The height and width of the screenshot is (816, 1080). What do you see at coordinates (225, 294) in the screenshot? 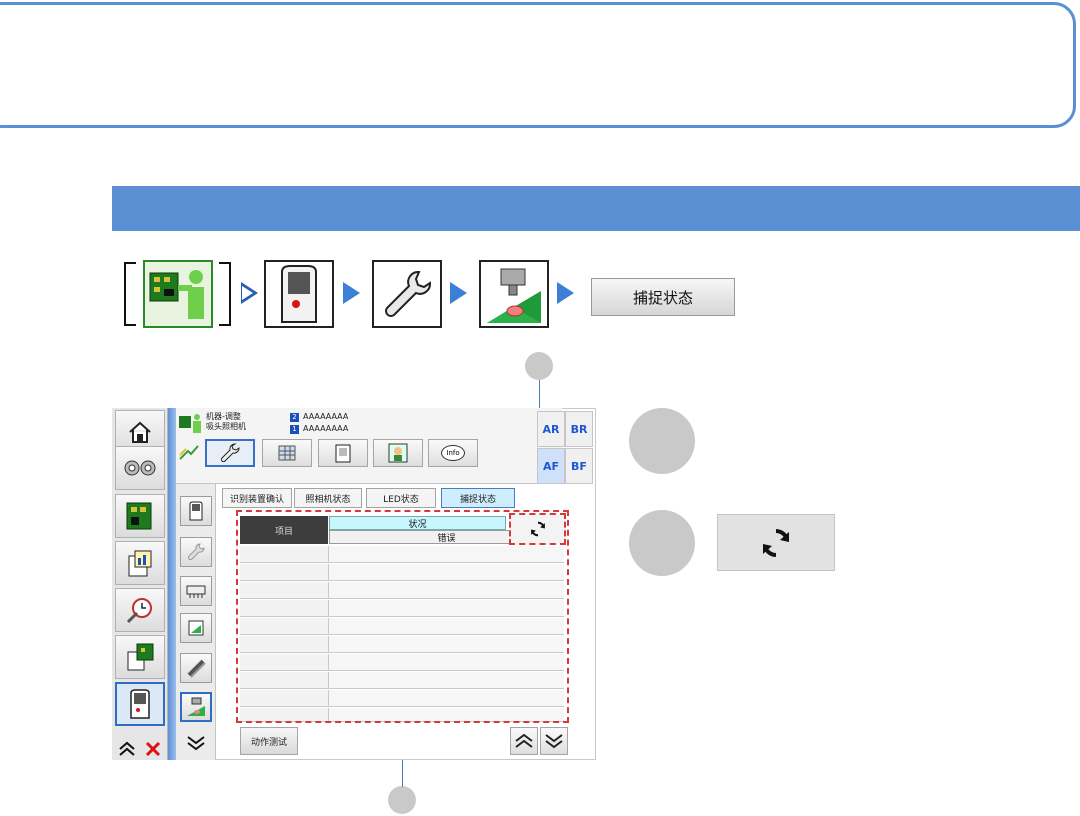
I see `bracket-right` at bounding box center [225, 294].